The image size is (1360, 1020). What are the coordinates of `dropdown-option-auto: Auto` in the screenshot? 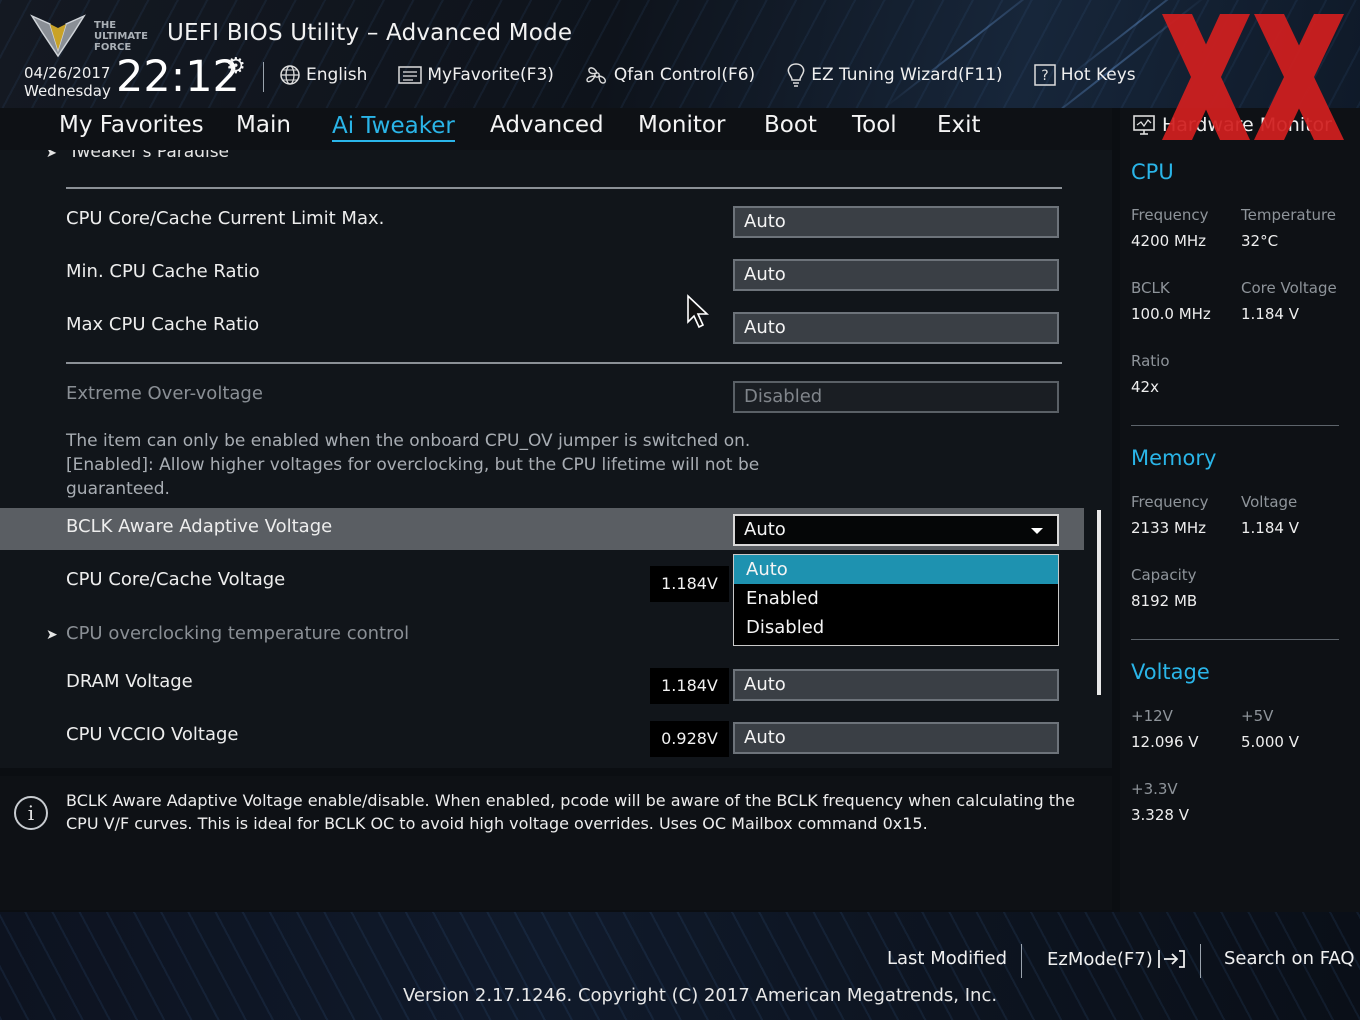 It's located at (896, 569).